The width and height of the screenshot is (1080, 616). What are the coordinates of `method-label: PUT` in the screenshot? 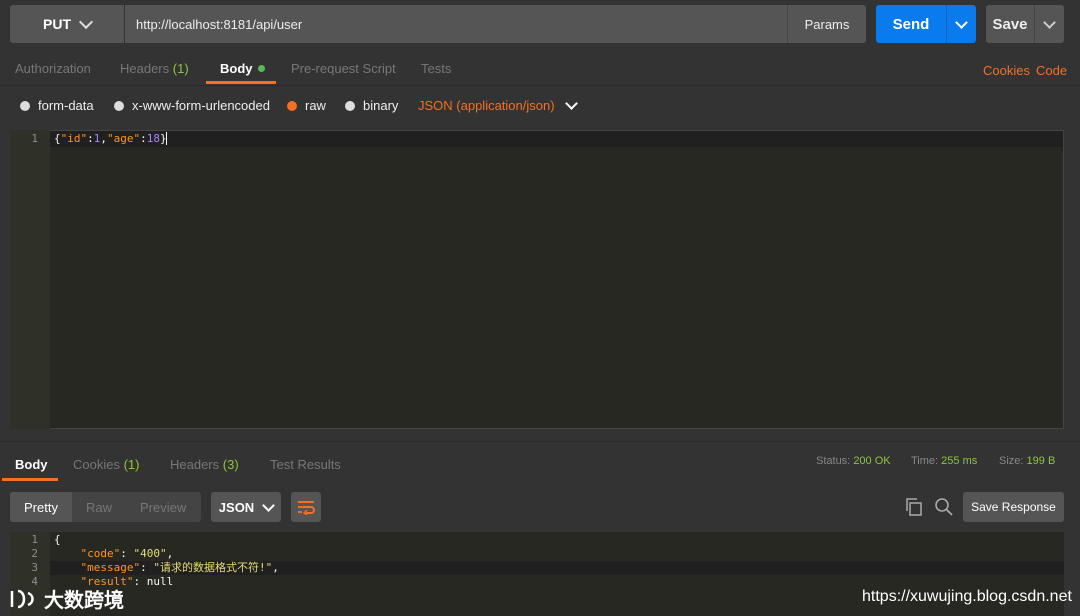 It's located at (57, 24).